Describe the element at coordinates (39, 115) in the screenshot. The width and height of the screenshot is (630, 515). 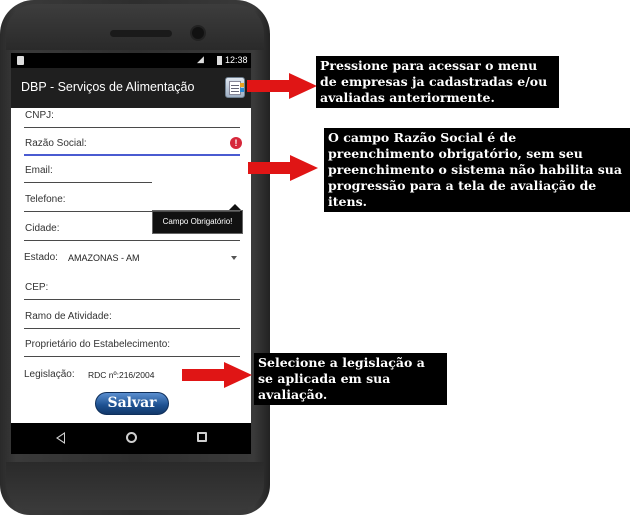
I see `cnpj-label: CNPJ:` at that location.